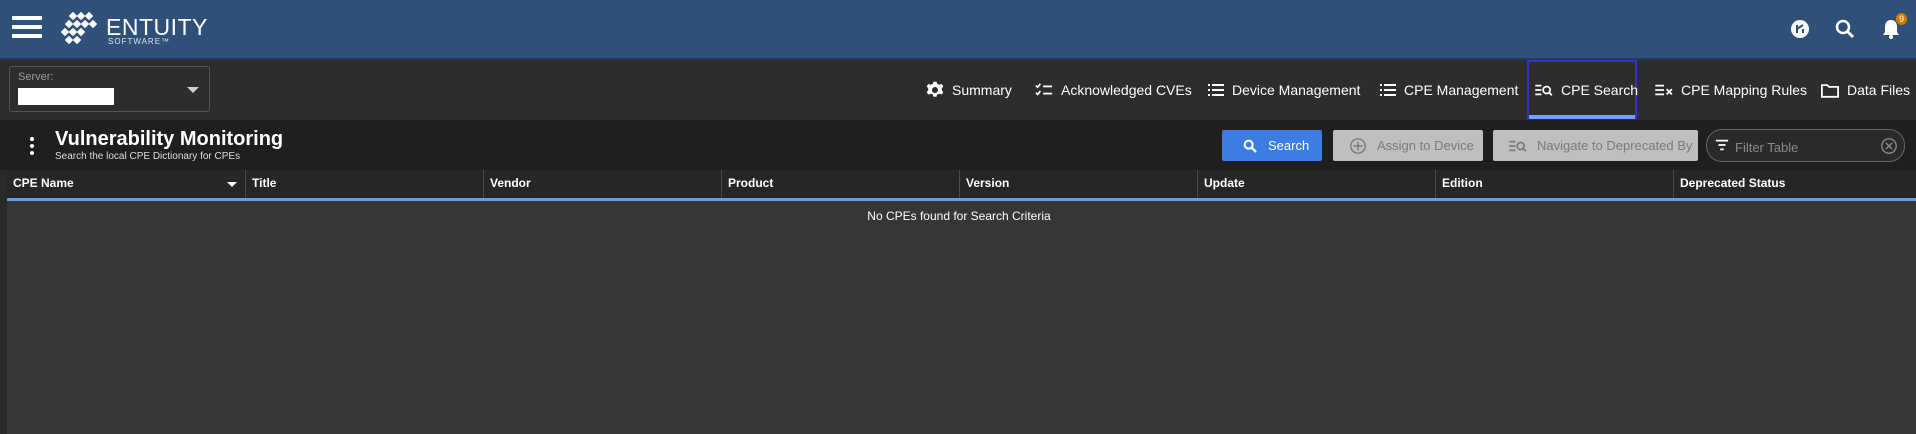 This screenshot has width=1916, height=434. I want to click on column-header-cpe-name: CPE Name, so click(126, 184).